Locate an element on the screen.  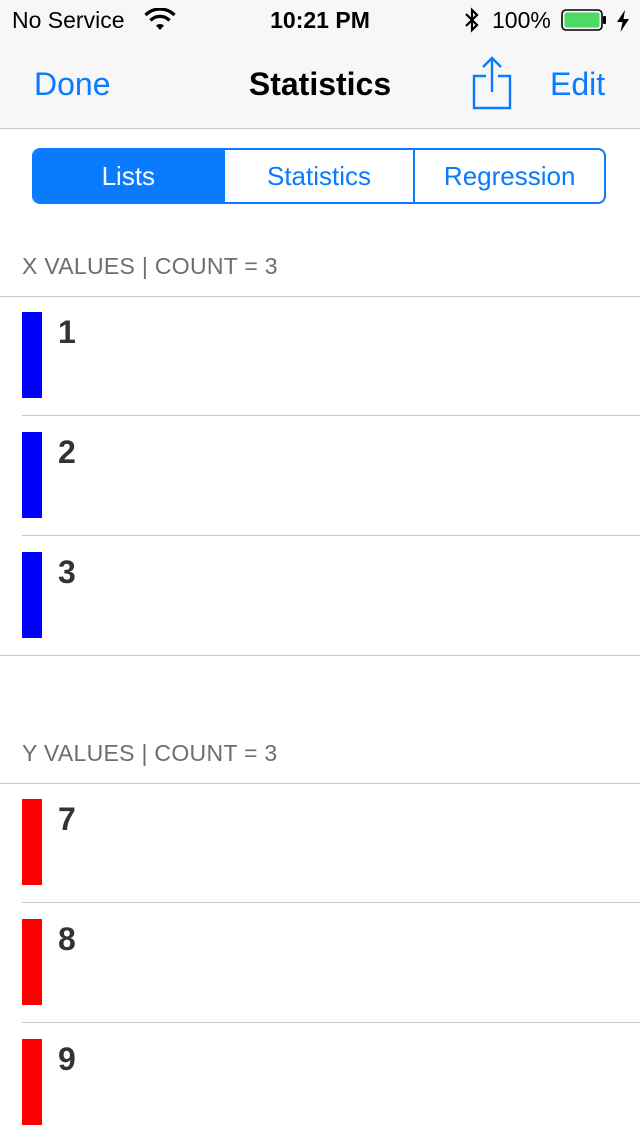
y-value: 7 is located at coordinates (67, 819).